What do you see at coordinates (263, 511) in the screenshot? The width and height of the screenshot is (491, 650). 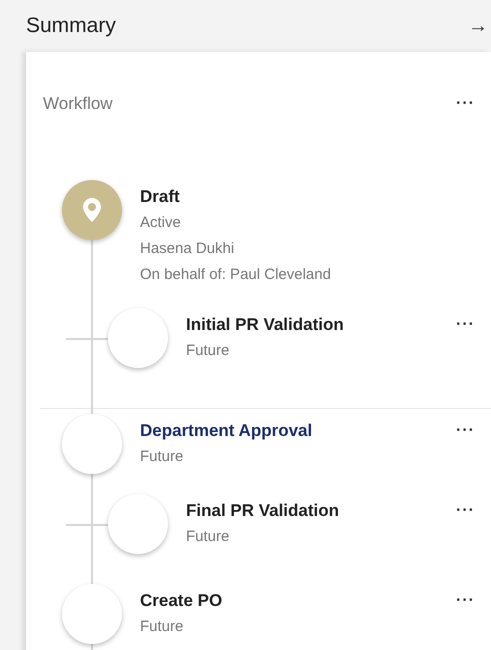 I see `step-title: Final PR Validation` at bounding box center [263, 511].